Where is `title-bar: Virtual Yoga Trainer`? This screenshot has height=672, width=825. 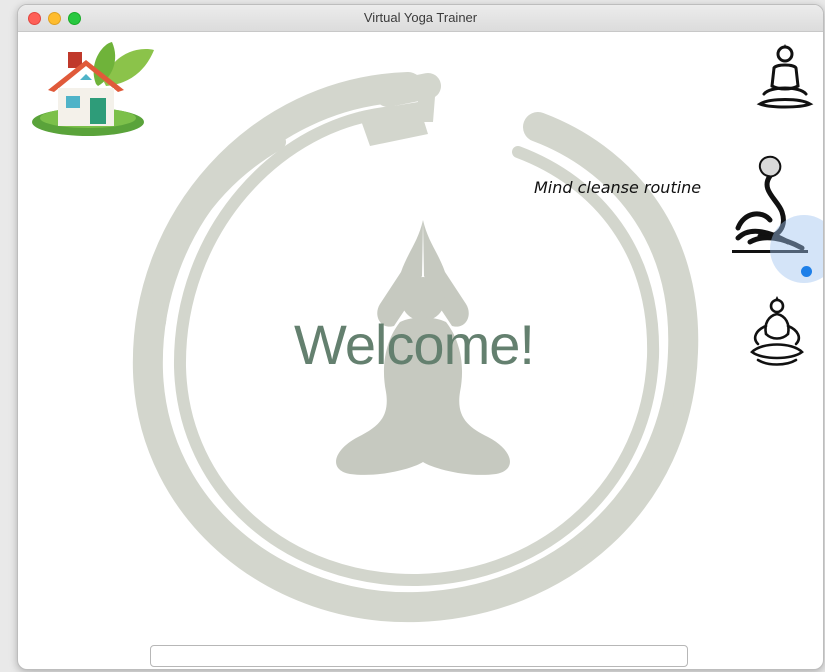
title-bar: Virtual Yoga Trainer is located at coordinates (420, 18).